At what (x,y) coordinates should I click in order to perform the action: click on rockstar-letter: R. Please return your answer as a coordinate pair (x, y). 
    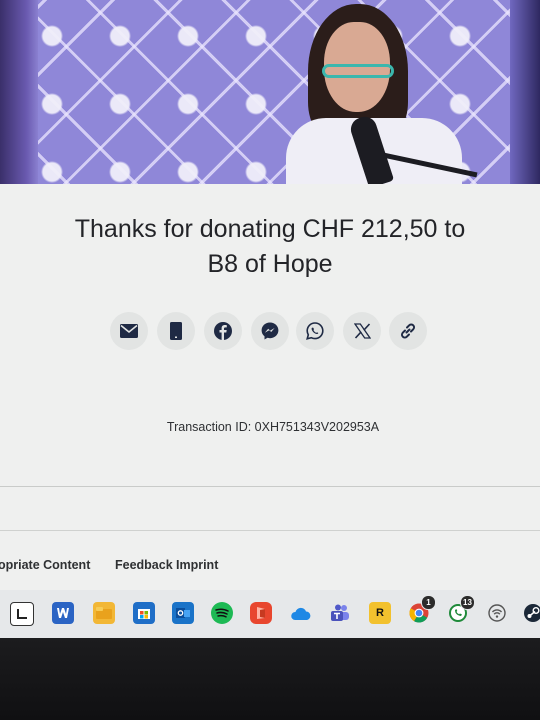
    Looking at the image, I should click on (380, 613).